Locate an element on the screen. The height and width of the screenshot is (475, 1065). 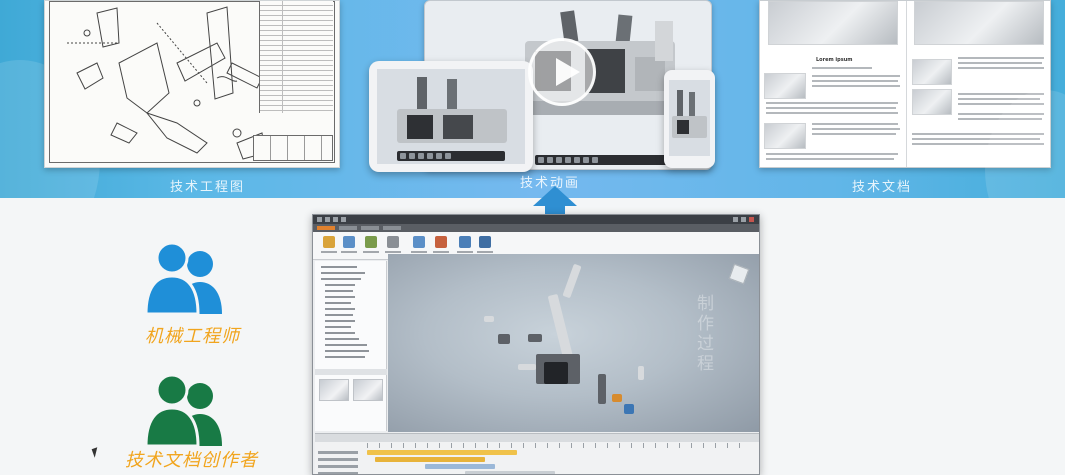
callout-icon is located at coordinates (441, 242).